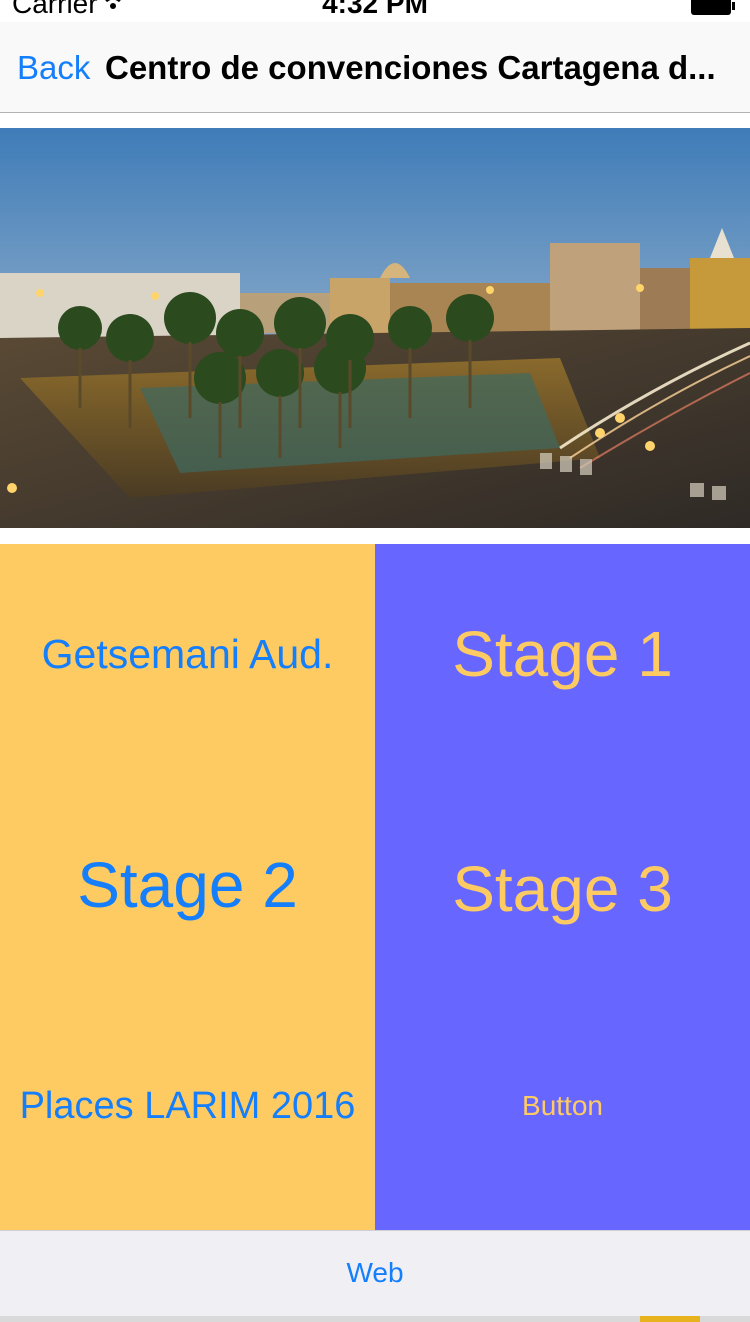  I want to click on button-label: Button, so click(562, 1105).